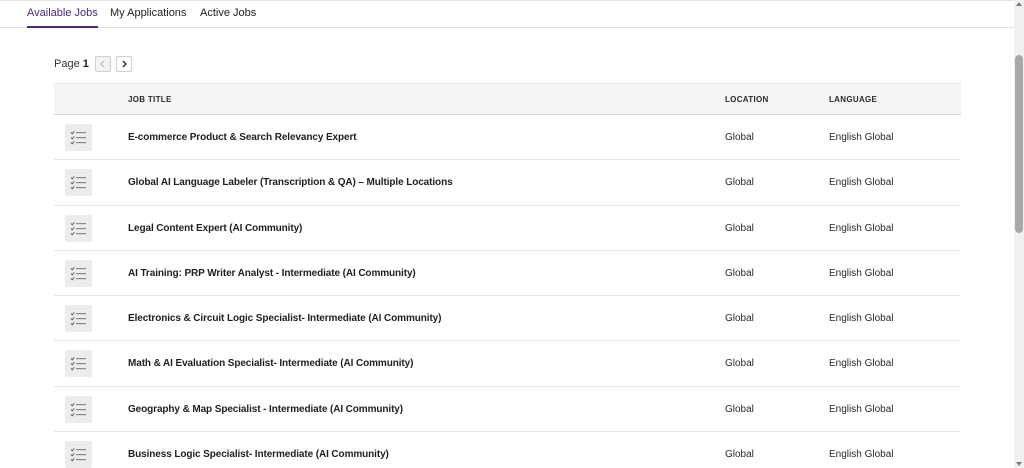 This screenshot has width=1024, height=468. I want to click on next-page-button, so click(124, 64).